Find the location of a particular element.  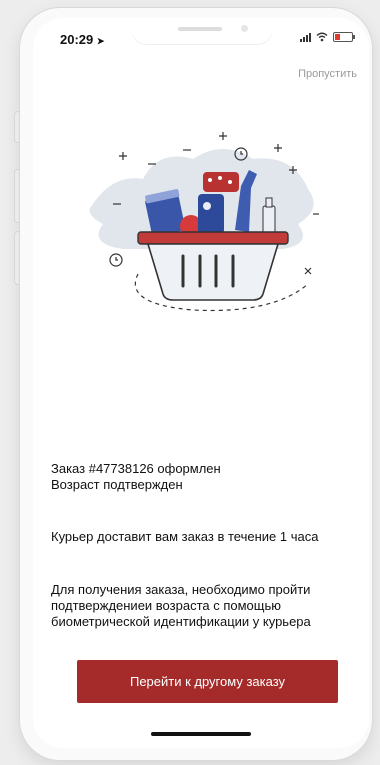

speaker is located at coordinates (200, 29).